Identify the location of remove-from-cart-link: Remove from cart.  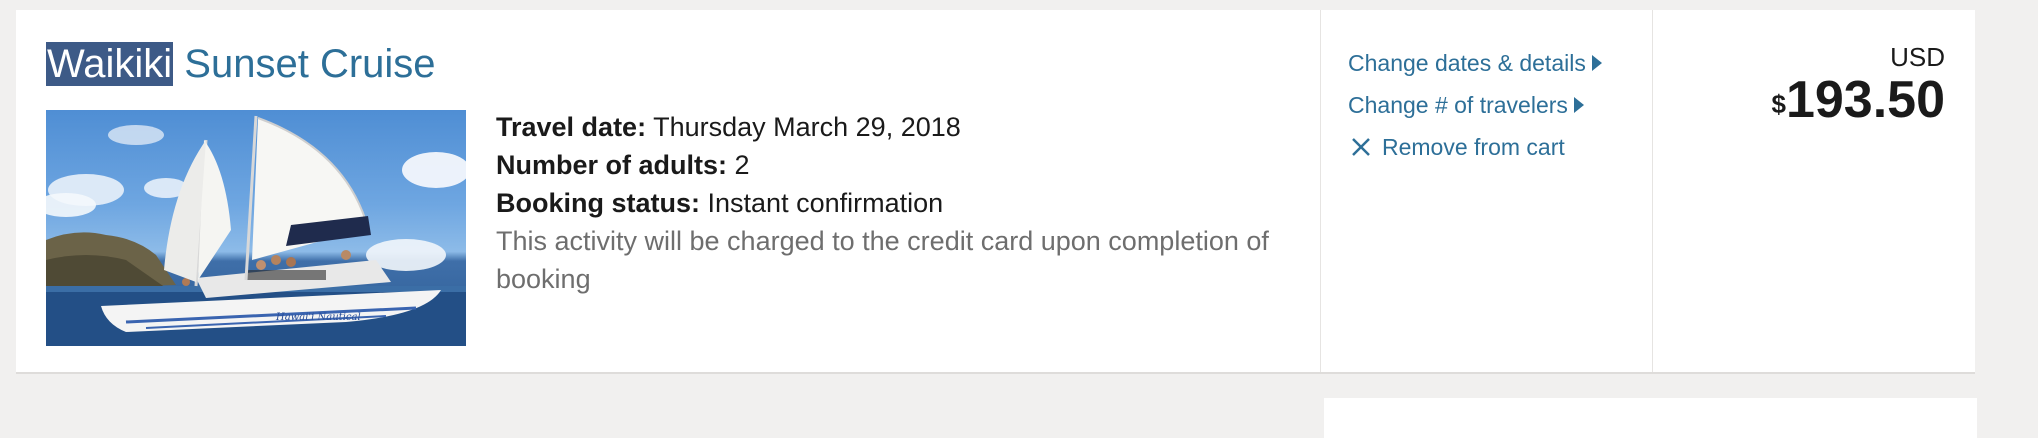
(1475, 147).